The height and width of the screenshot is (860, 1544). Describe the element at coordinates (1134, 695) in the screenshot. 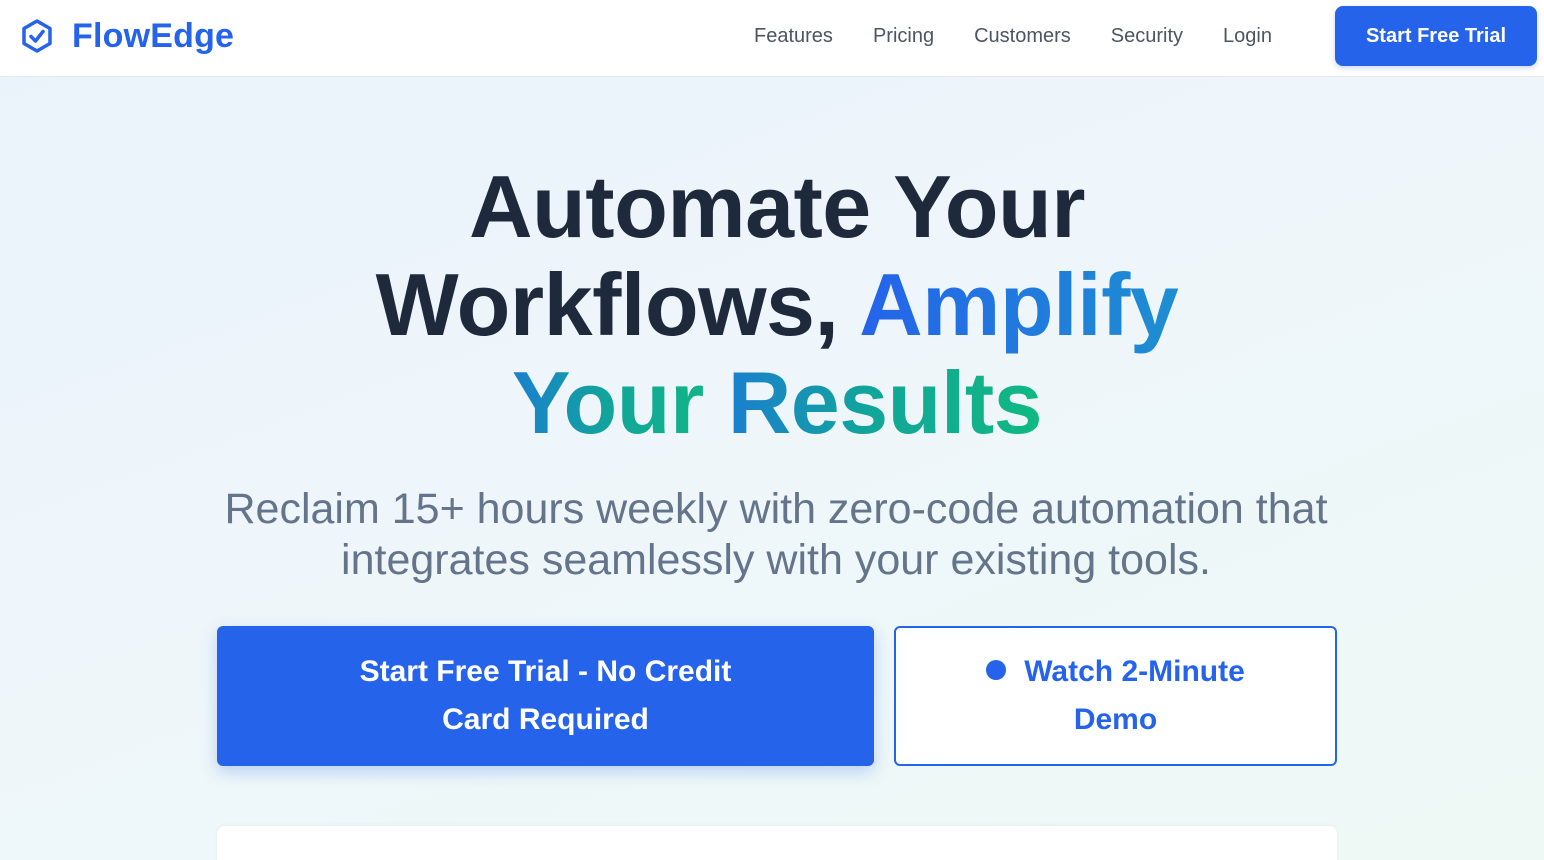

I see `watch-demo-label: Watch 2-Minute Demo` at that location.